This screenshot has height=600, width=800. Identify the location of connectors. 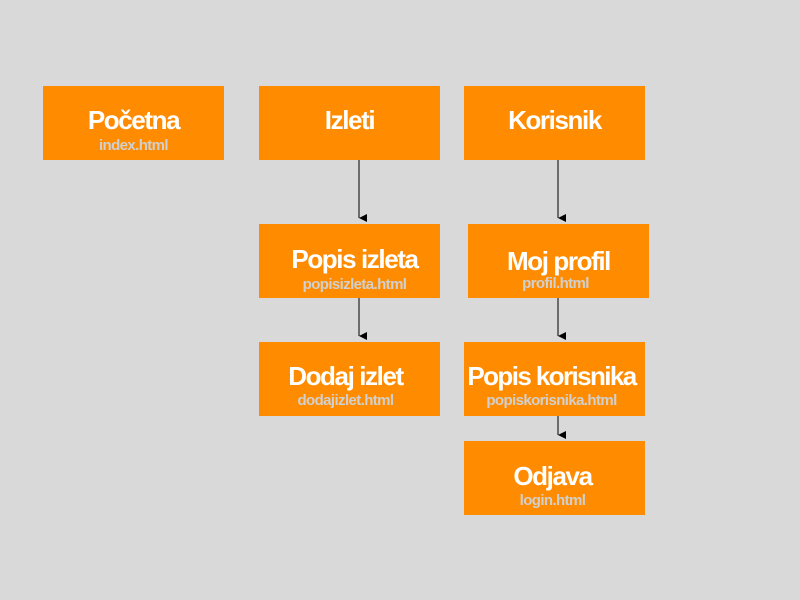
(462, 299).